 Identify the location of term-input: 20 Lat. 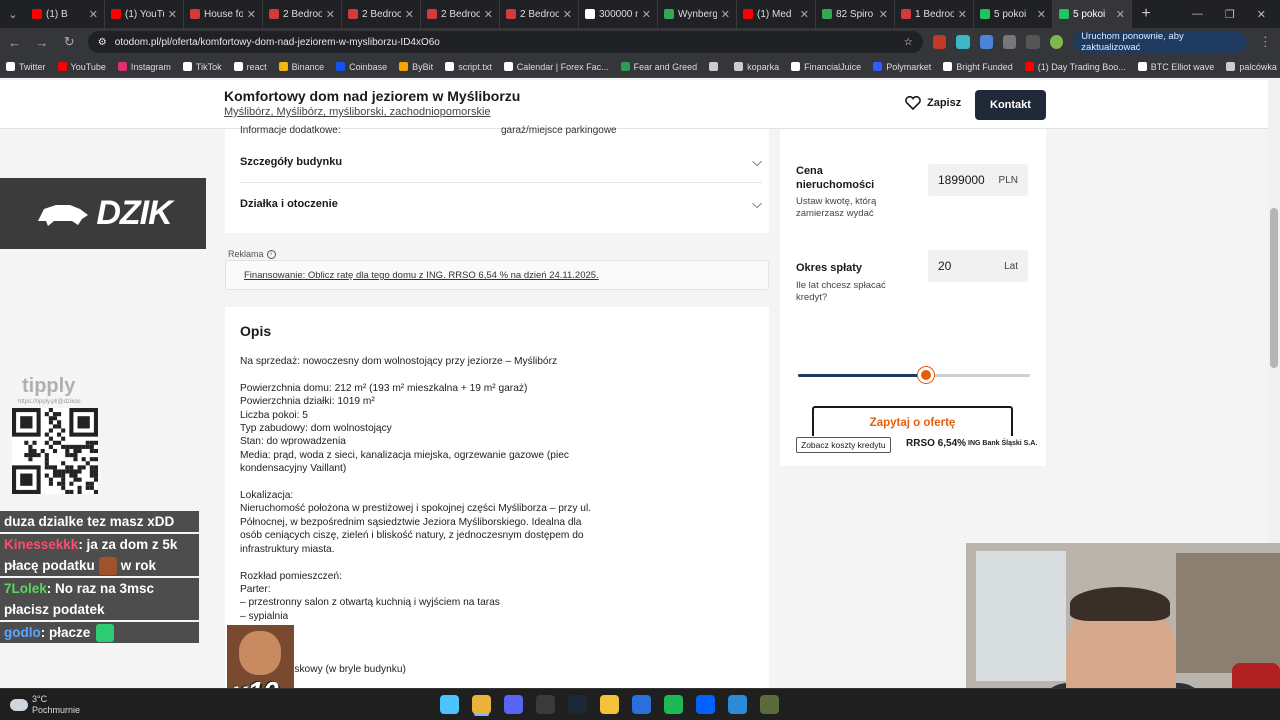
(978, 266).